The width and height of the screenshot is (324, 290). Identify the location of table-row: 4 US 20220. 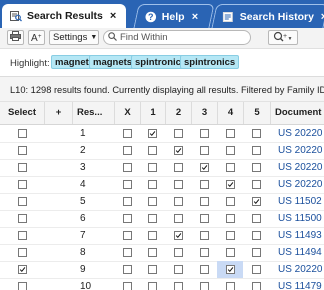
(162, 185).